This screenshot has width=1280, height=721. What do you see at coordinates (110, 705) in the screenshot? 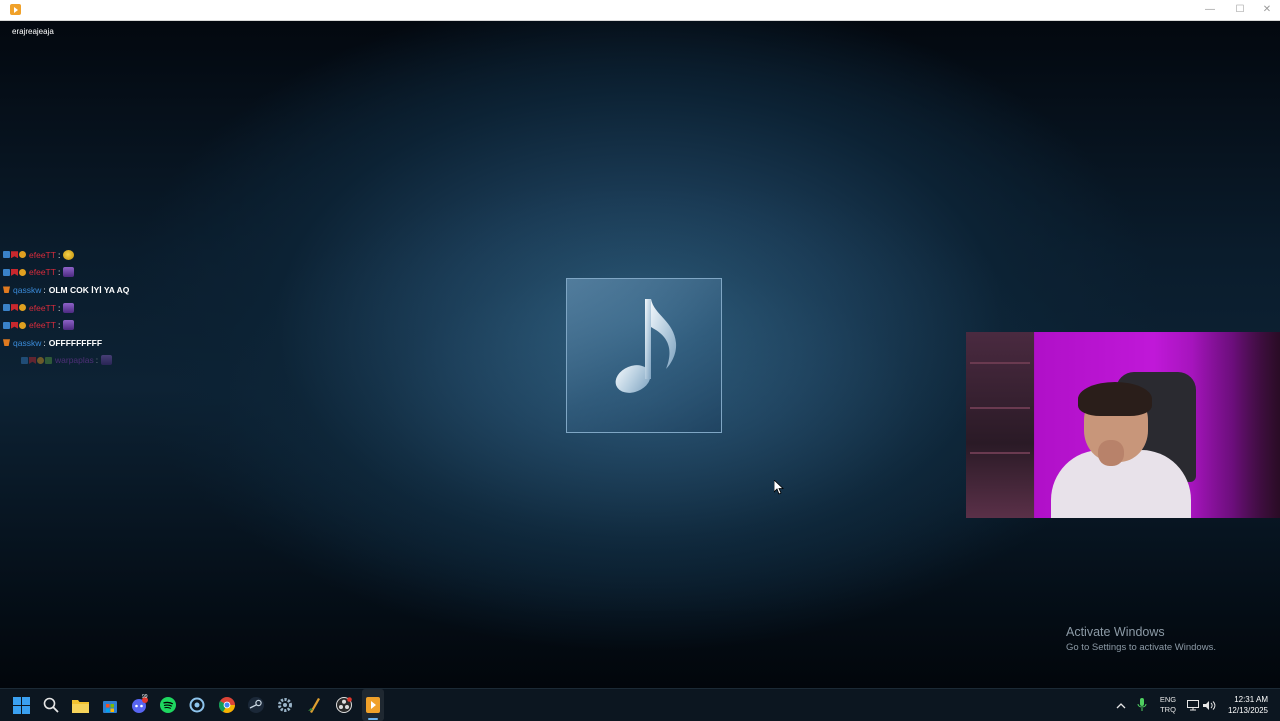
I see `store-icon` at bounding box center [110, 705].